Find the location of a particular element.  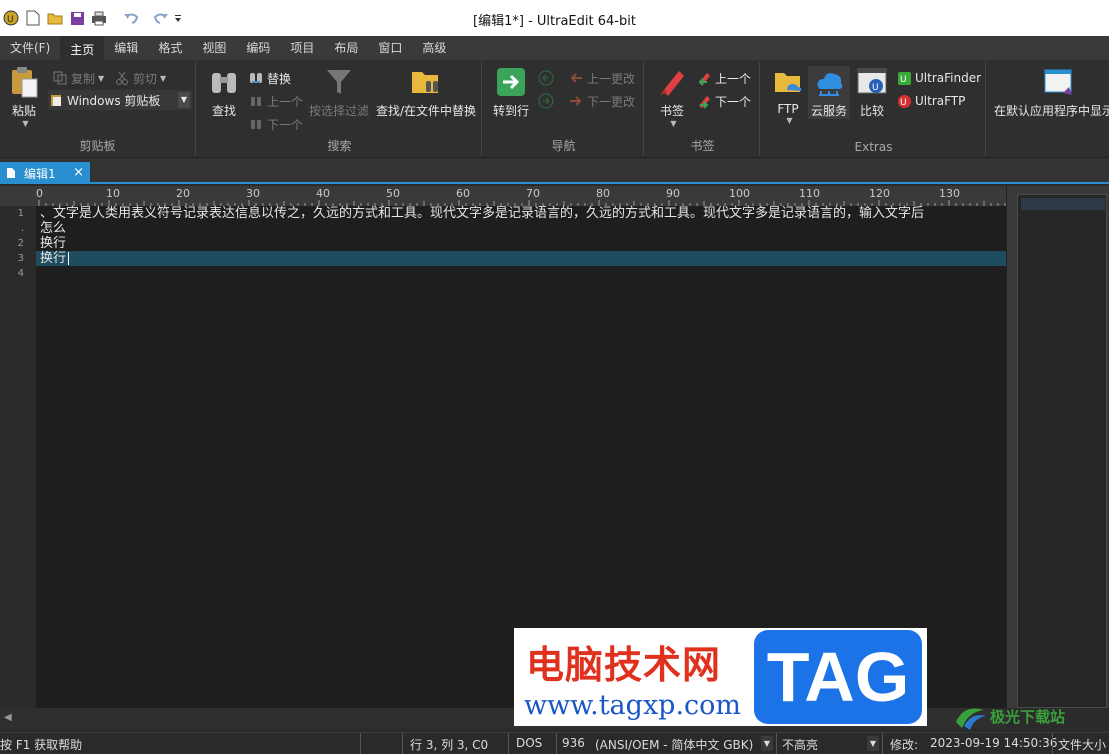

find-in-files-button: 查找/在文件中替换 is located at coordinates (426, 92).